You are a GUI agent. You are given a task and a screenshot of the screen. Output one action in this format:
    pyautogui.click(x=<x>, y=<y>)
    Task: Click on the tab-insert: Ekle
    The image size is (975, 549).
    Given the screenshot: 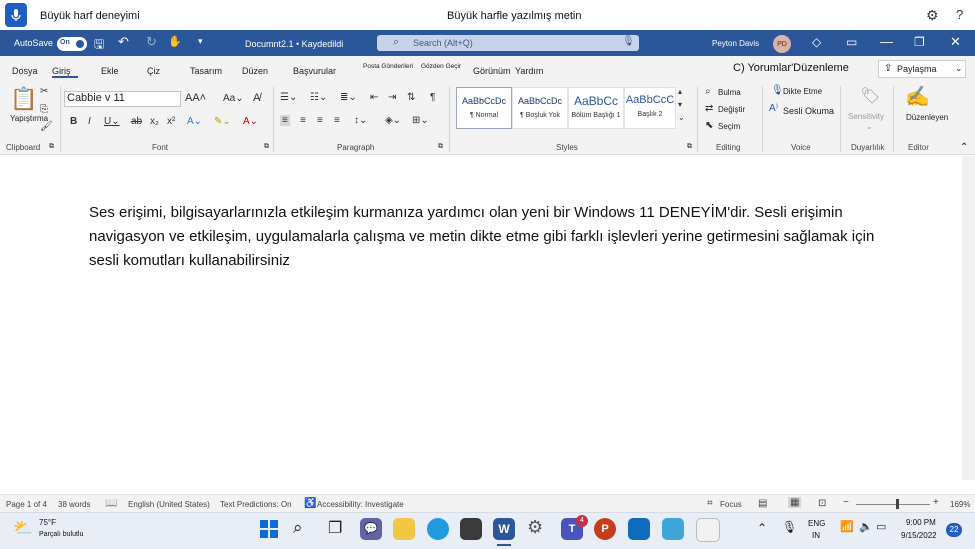 What is the action you would take?
    pyautogui.click(x=110, y=71)
    